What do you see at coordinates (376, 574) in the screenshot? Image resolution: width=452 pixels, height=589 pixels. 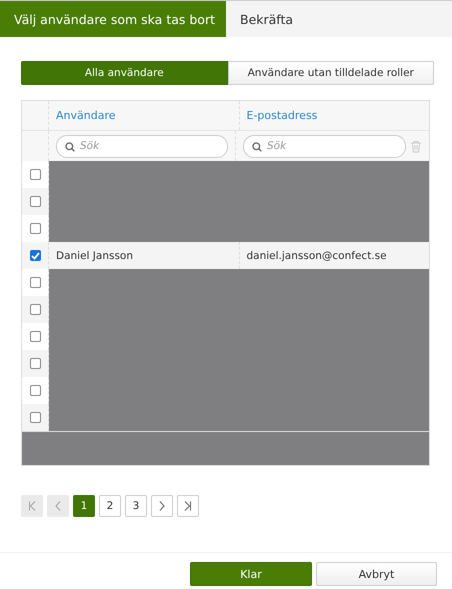 I see `cancel-button: Avbryt` at bounding box center [376, 574].